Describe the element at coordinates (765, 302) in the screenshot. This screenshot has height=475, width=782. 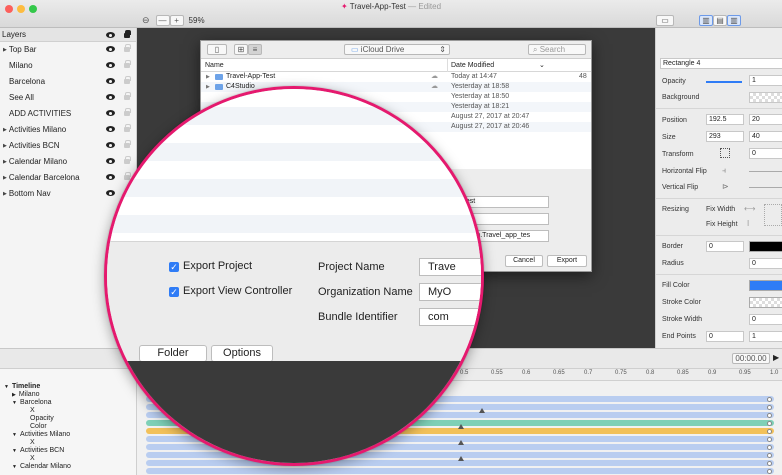
I see `stroke-color-well` at that location.